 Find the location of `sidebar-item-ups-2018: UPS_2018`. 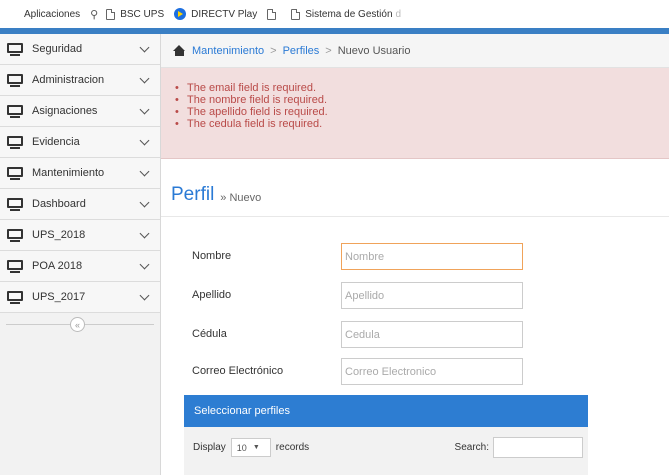

sidebar-item-ups-2018: UPS_2018 is located at coordinates (80, 235).